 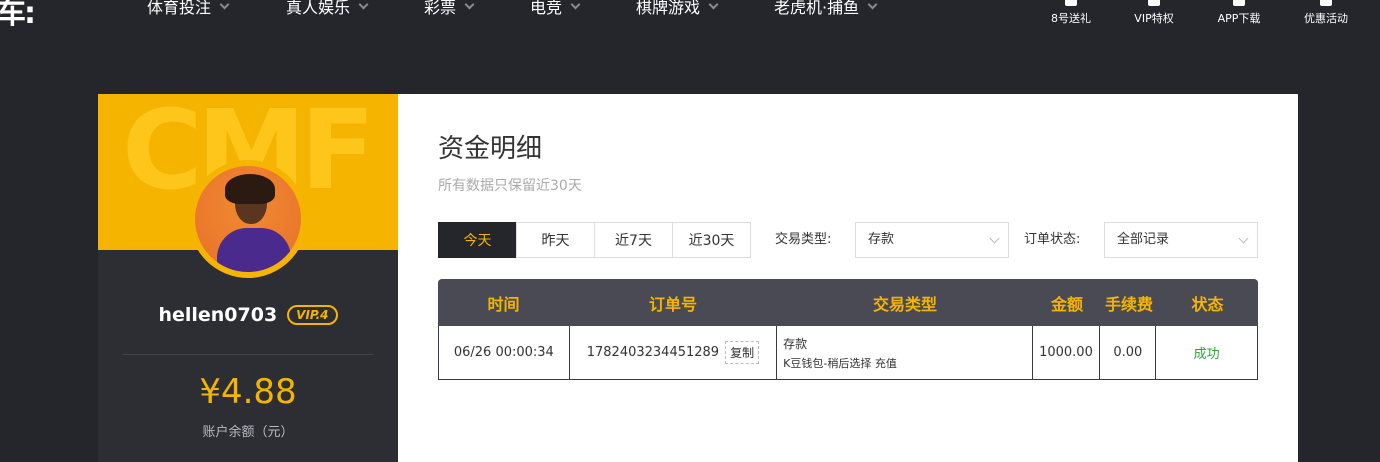 I want to click on nav-live-casino: 真人娱乐, so click(x=327, y=9).